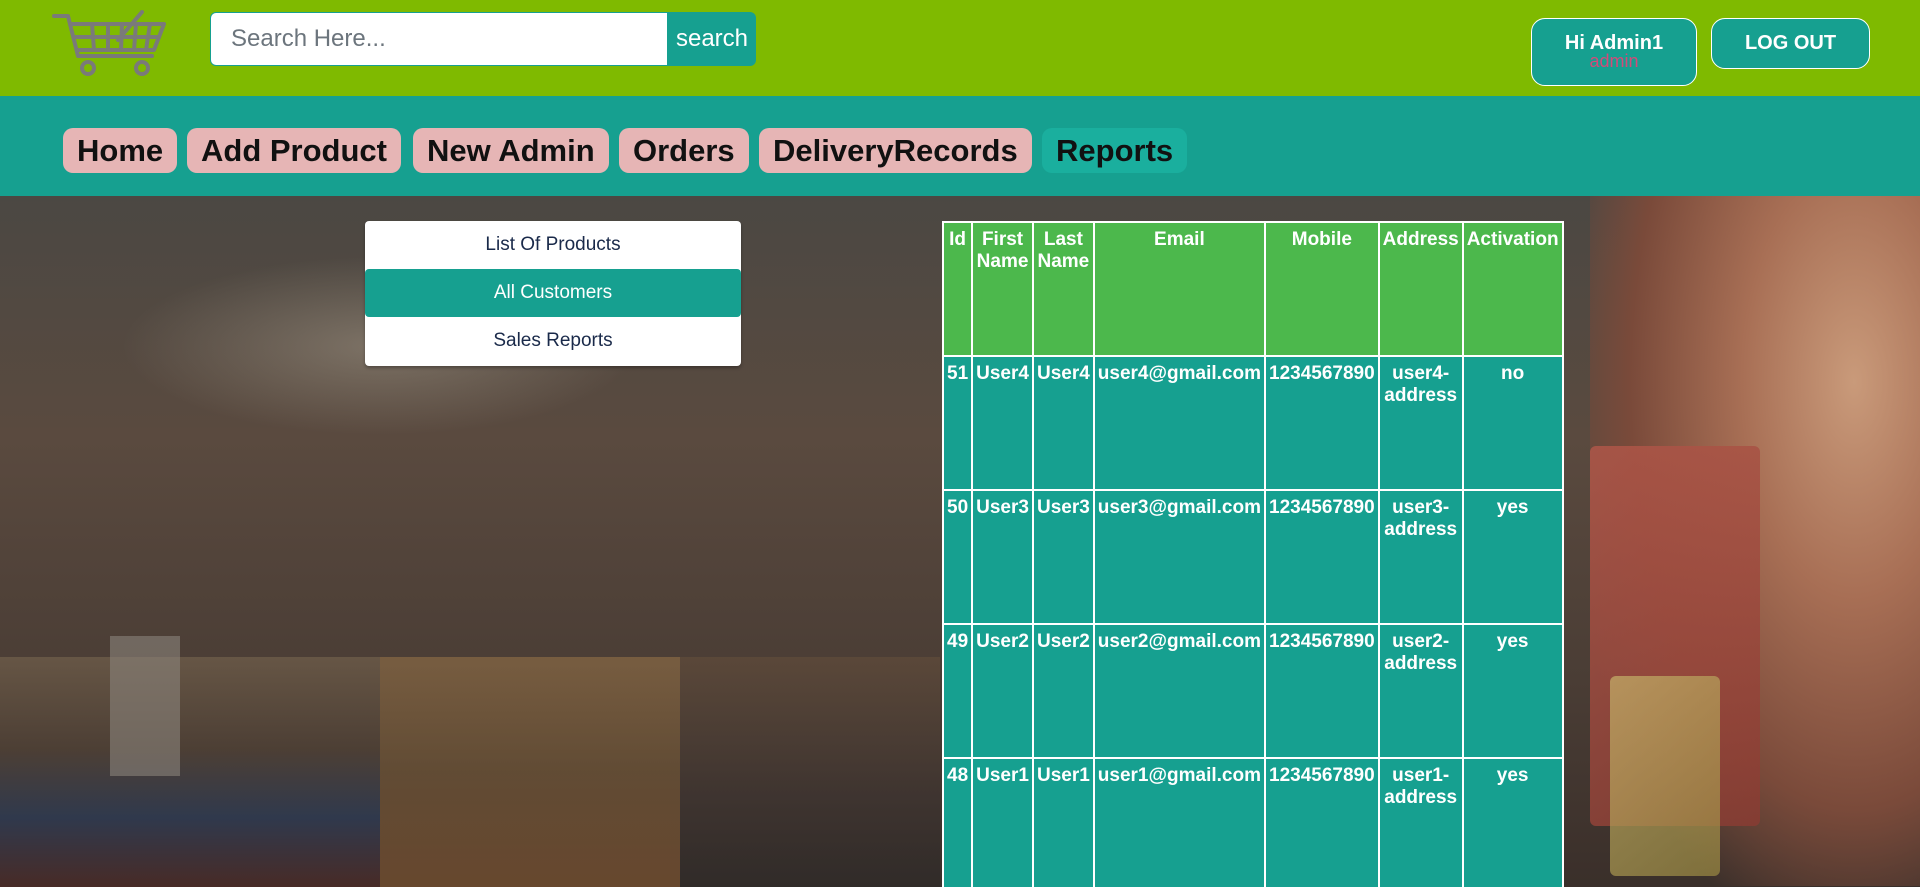 The image size is (1920, 887). What do you see at coordinates (294, 150) in the screenshot?
I see `nav-item-add-product: Add Product` at bounding box center [294, 150].